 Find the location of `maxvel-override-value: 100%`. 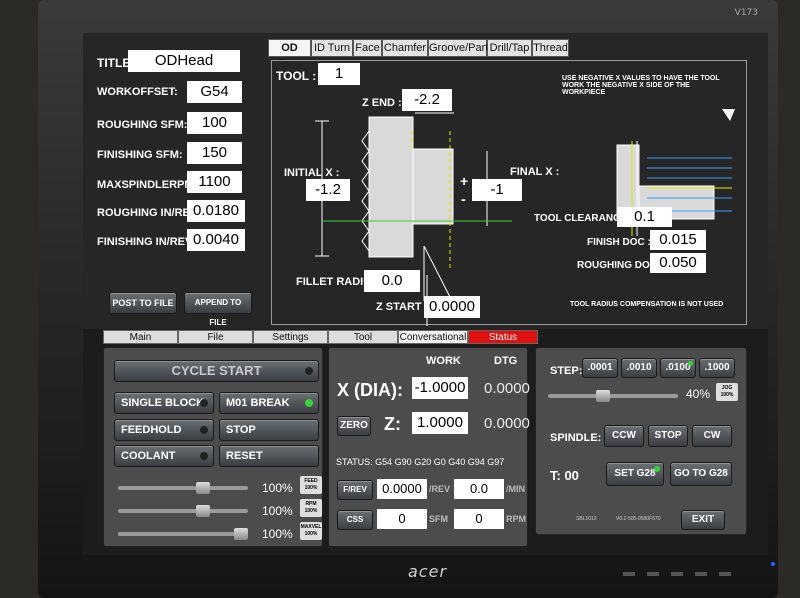

maxvel-override-value: 100% is located at coordinates (277, 534).